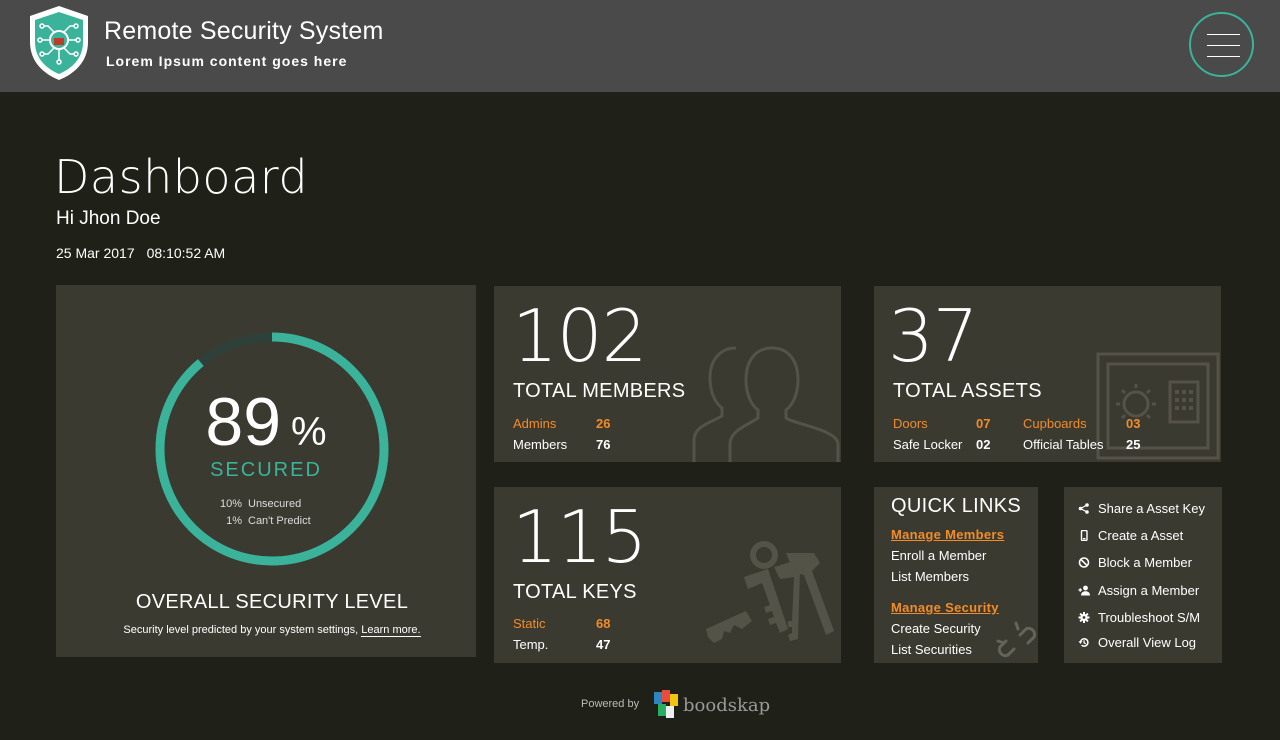 The height and width of the screenshot is (740, 1280). What do you see at coordinates (575, 592) in the screenshot?
I see `keys-label: TOTAL KEYS` at bounding box center [575, 592].